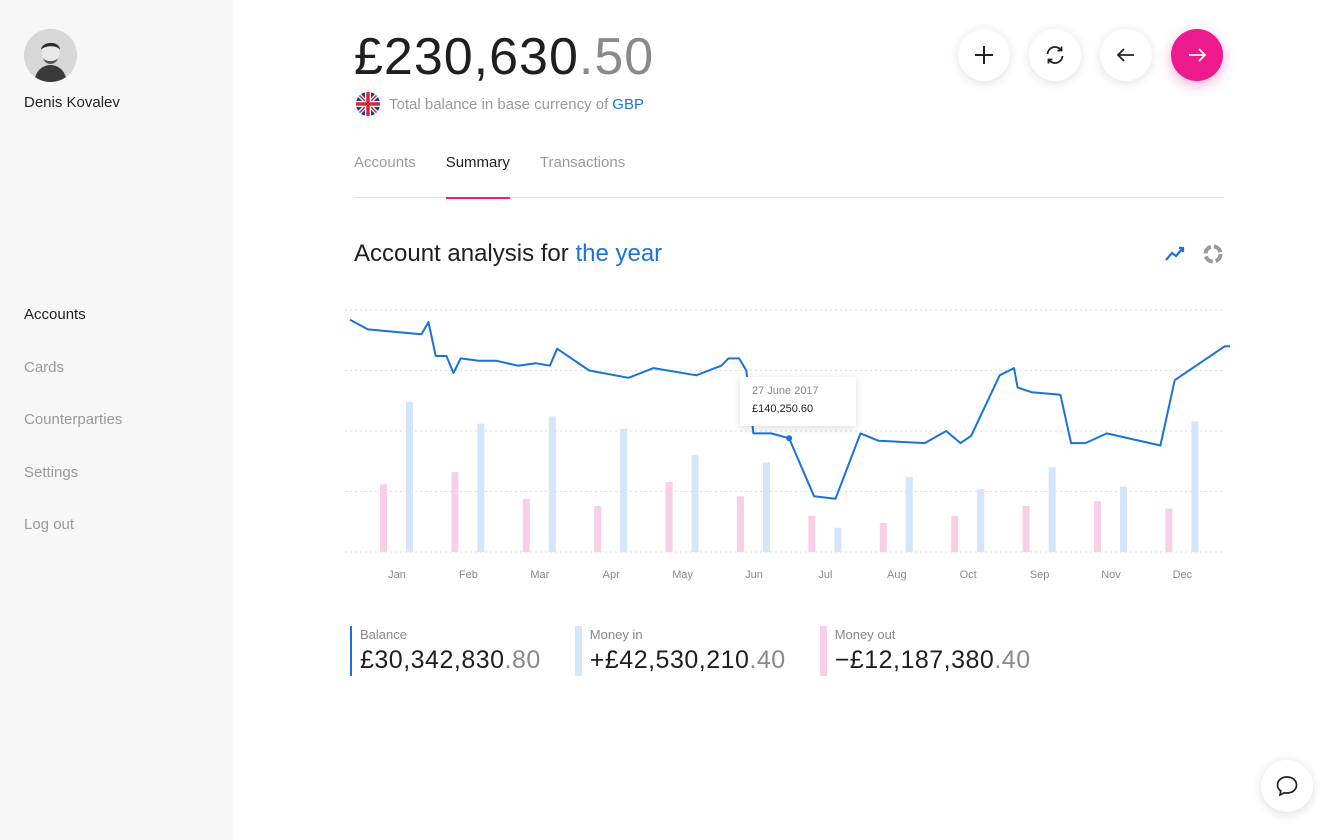 The height and width of the screenshot is (840, 1340). Describe the element at coordinates (72, 102) in the screenshot. I see `user-name: Denis Kovalev` at that location.